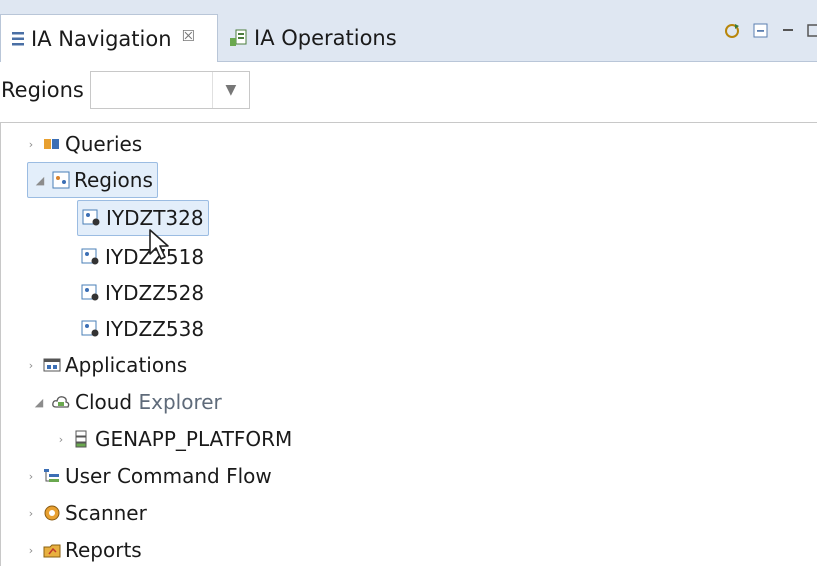 The image size is (817, 567). I want to click on collapse-all-icon, so click(761, 31).